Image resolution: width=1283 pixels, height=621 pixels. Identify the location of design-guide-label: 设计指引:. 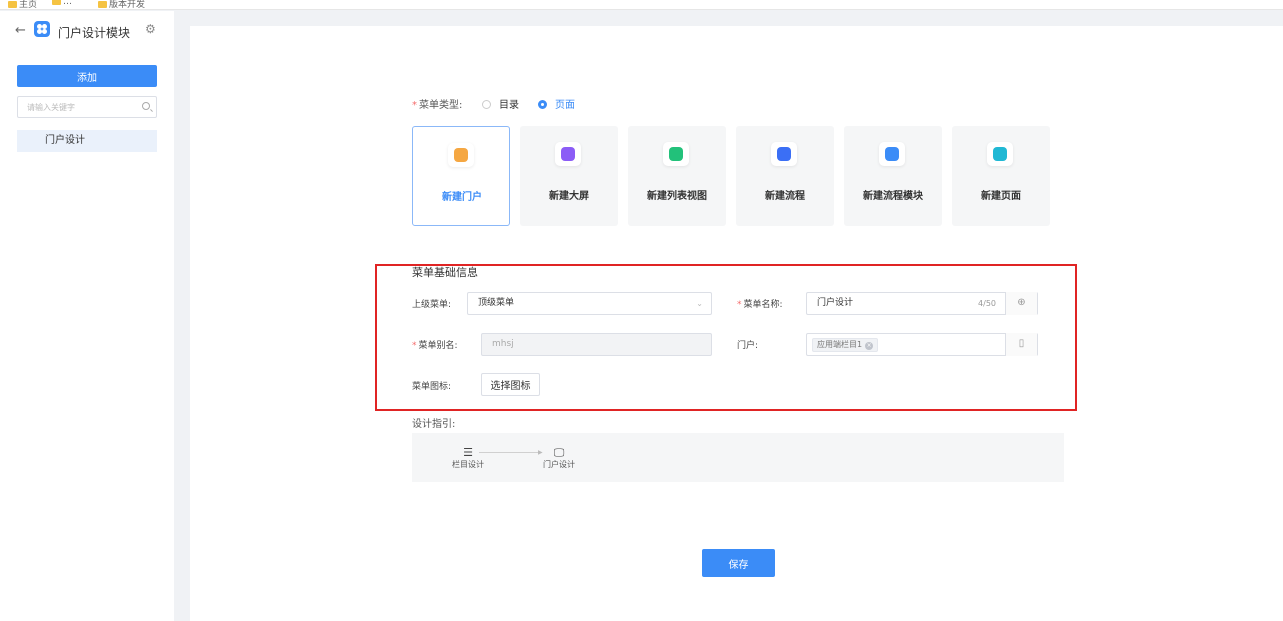
(434, 424).